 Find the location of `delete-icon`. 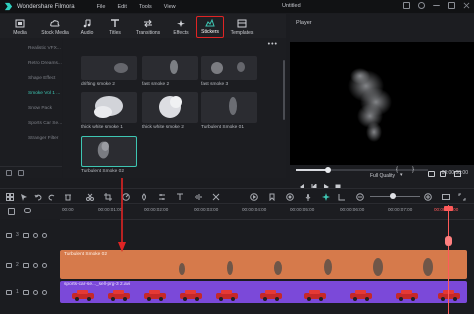

delete-icon is located at coordinates (68, 197).